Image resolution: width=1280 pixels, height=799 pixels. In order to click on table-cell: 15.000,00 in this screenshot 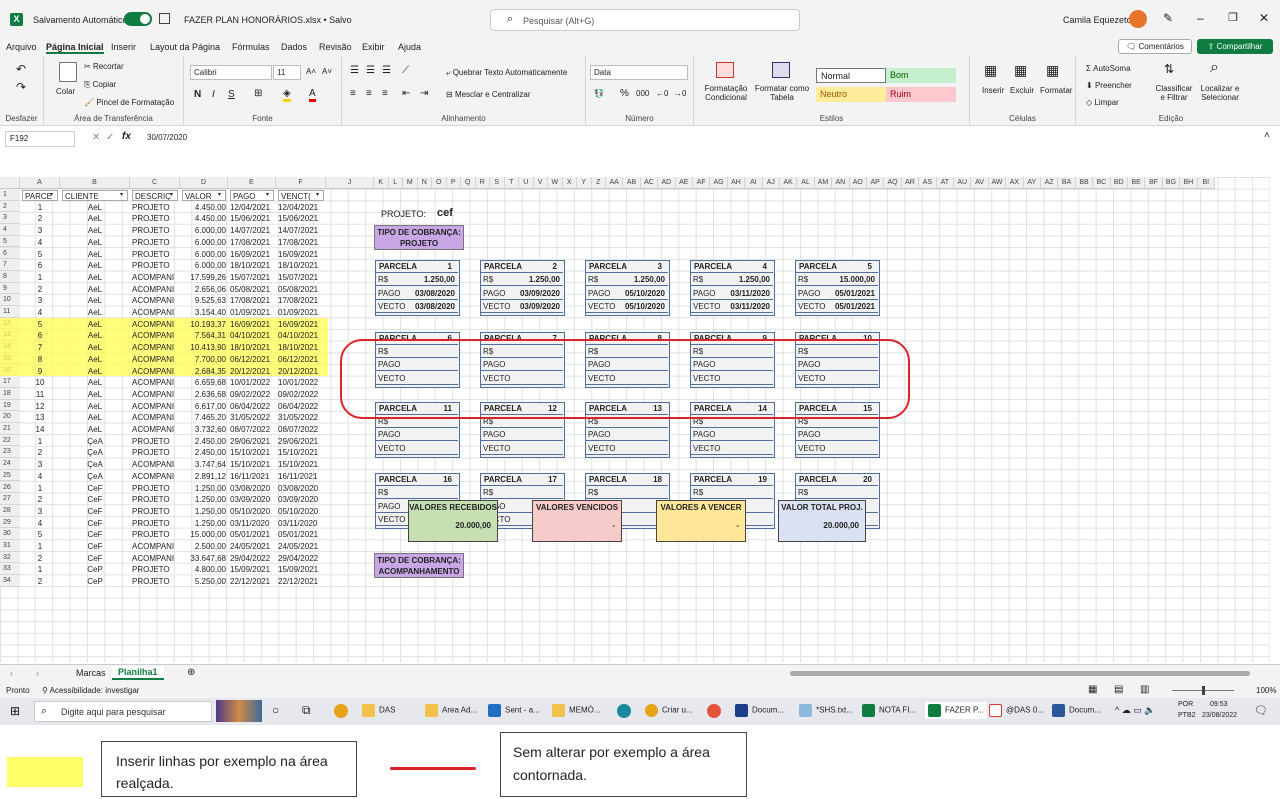, I will do `click(204, 534)`.